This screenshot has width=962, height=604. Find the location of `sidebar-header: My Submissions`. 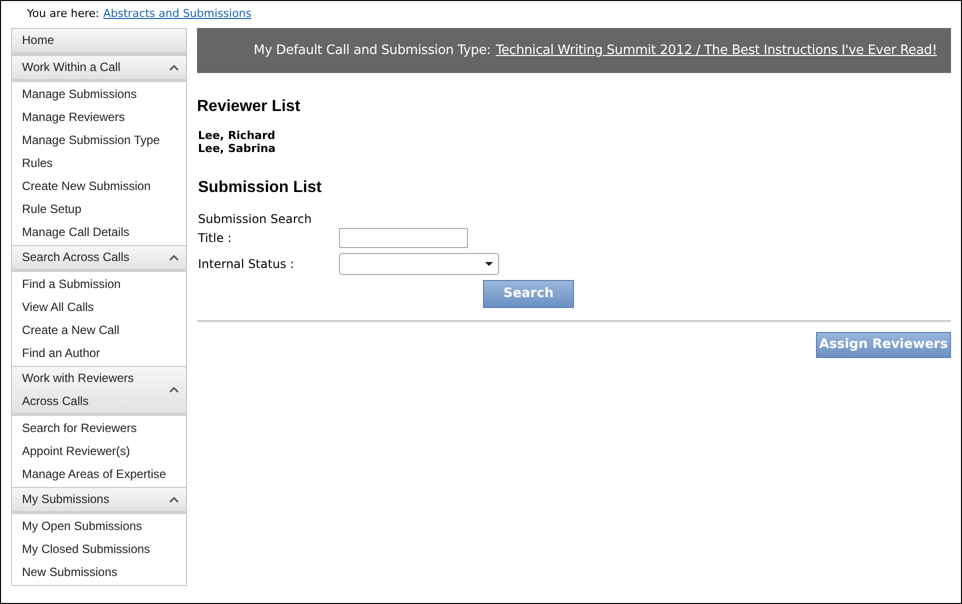

sidebar-header: My Submissions is located at coordinates (99, 500).